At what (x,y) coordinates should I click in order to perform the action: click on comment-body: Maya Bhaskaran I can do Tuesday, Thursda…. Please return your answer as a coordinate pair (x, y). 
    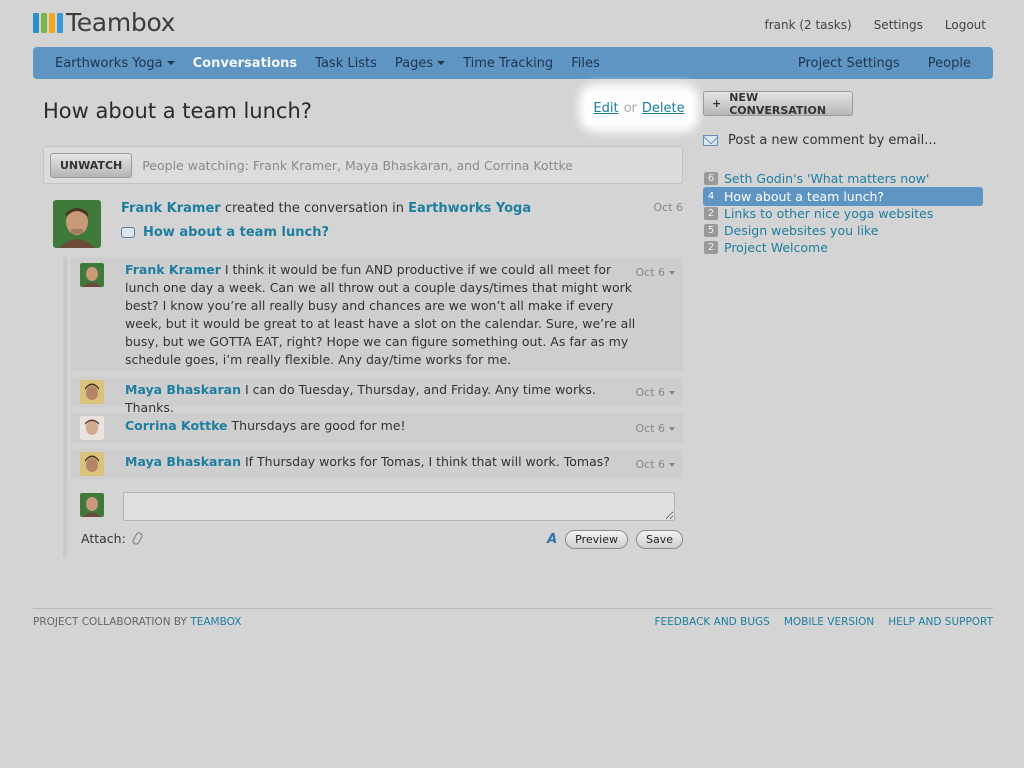
    Looking at the image, I should click on (385, 399).